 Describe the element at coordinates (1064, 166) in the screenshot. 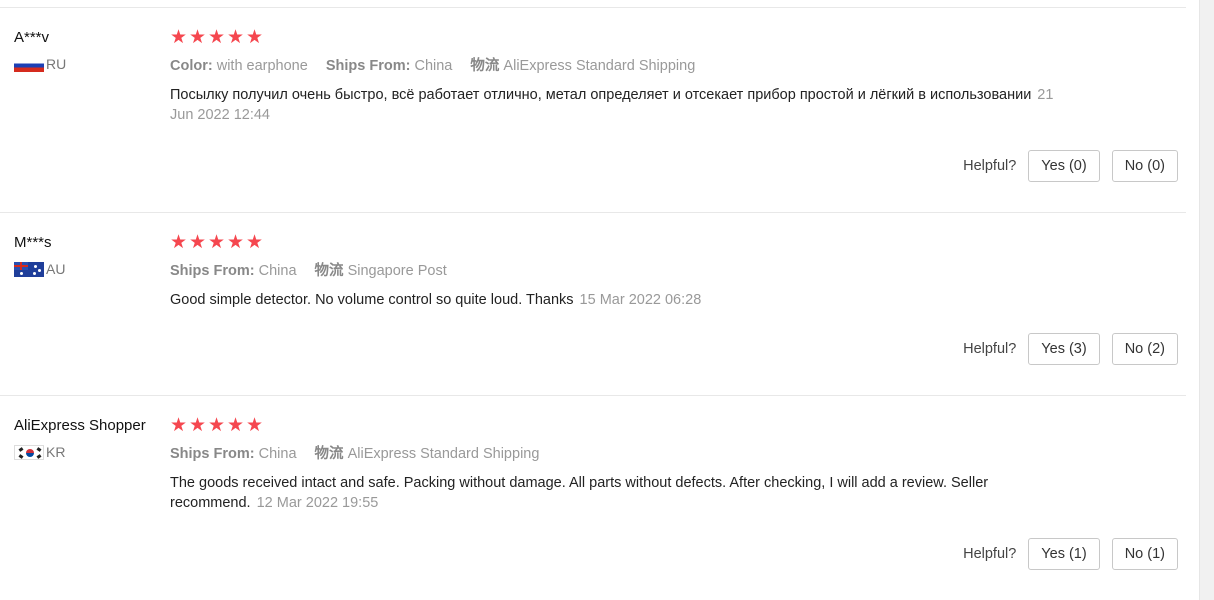

I see `helpful-yes-button: Yes (0)` at that location.